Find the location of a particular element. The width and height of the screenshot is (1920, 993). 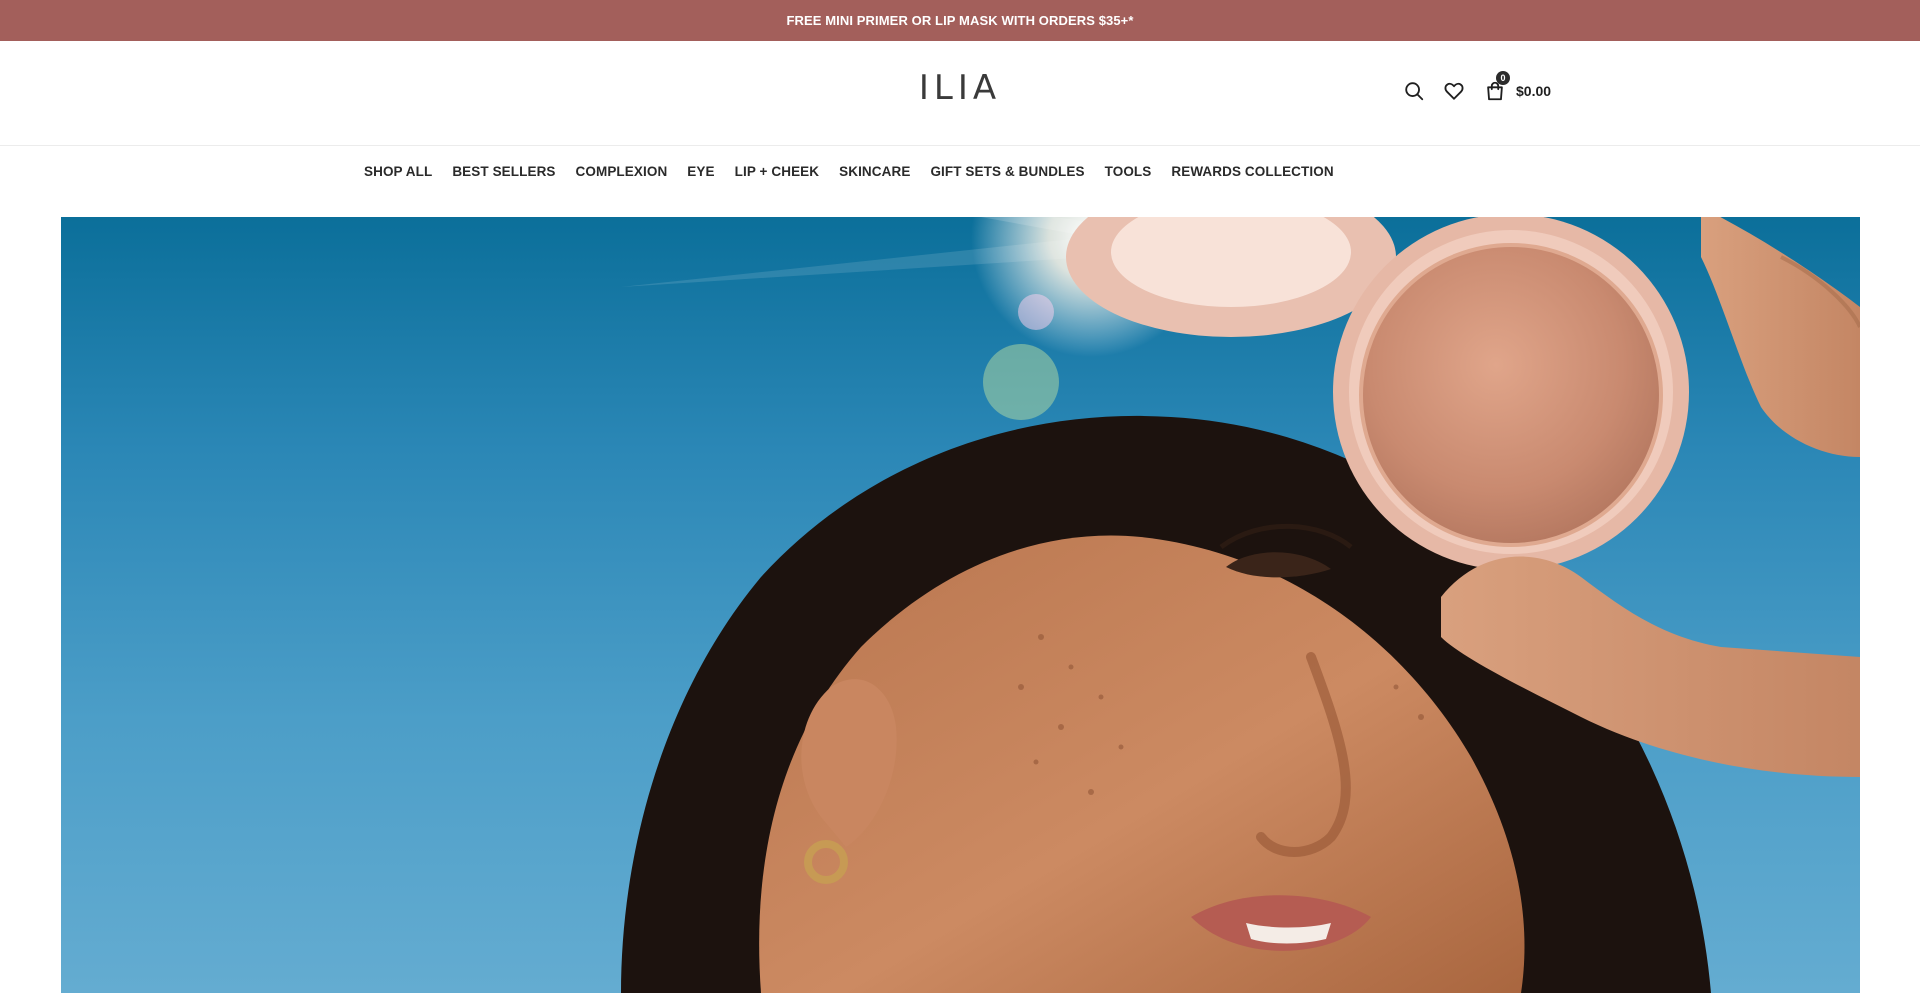

cart-button: 0 is located at coordinates (1496, 87).